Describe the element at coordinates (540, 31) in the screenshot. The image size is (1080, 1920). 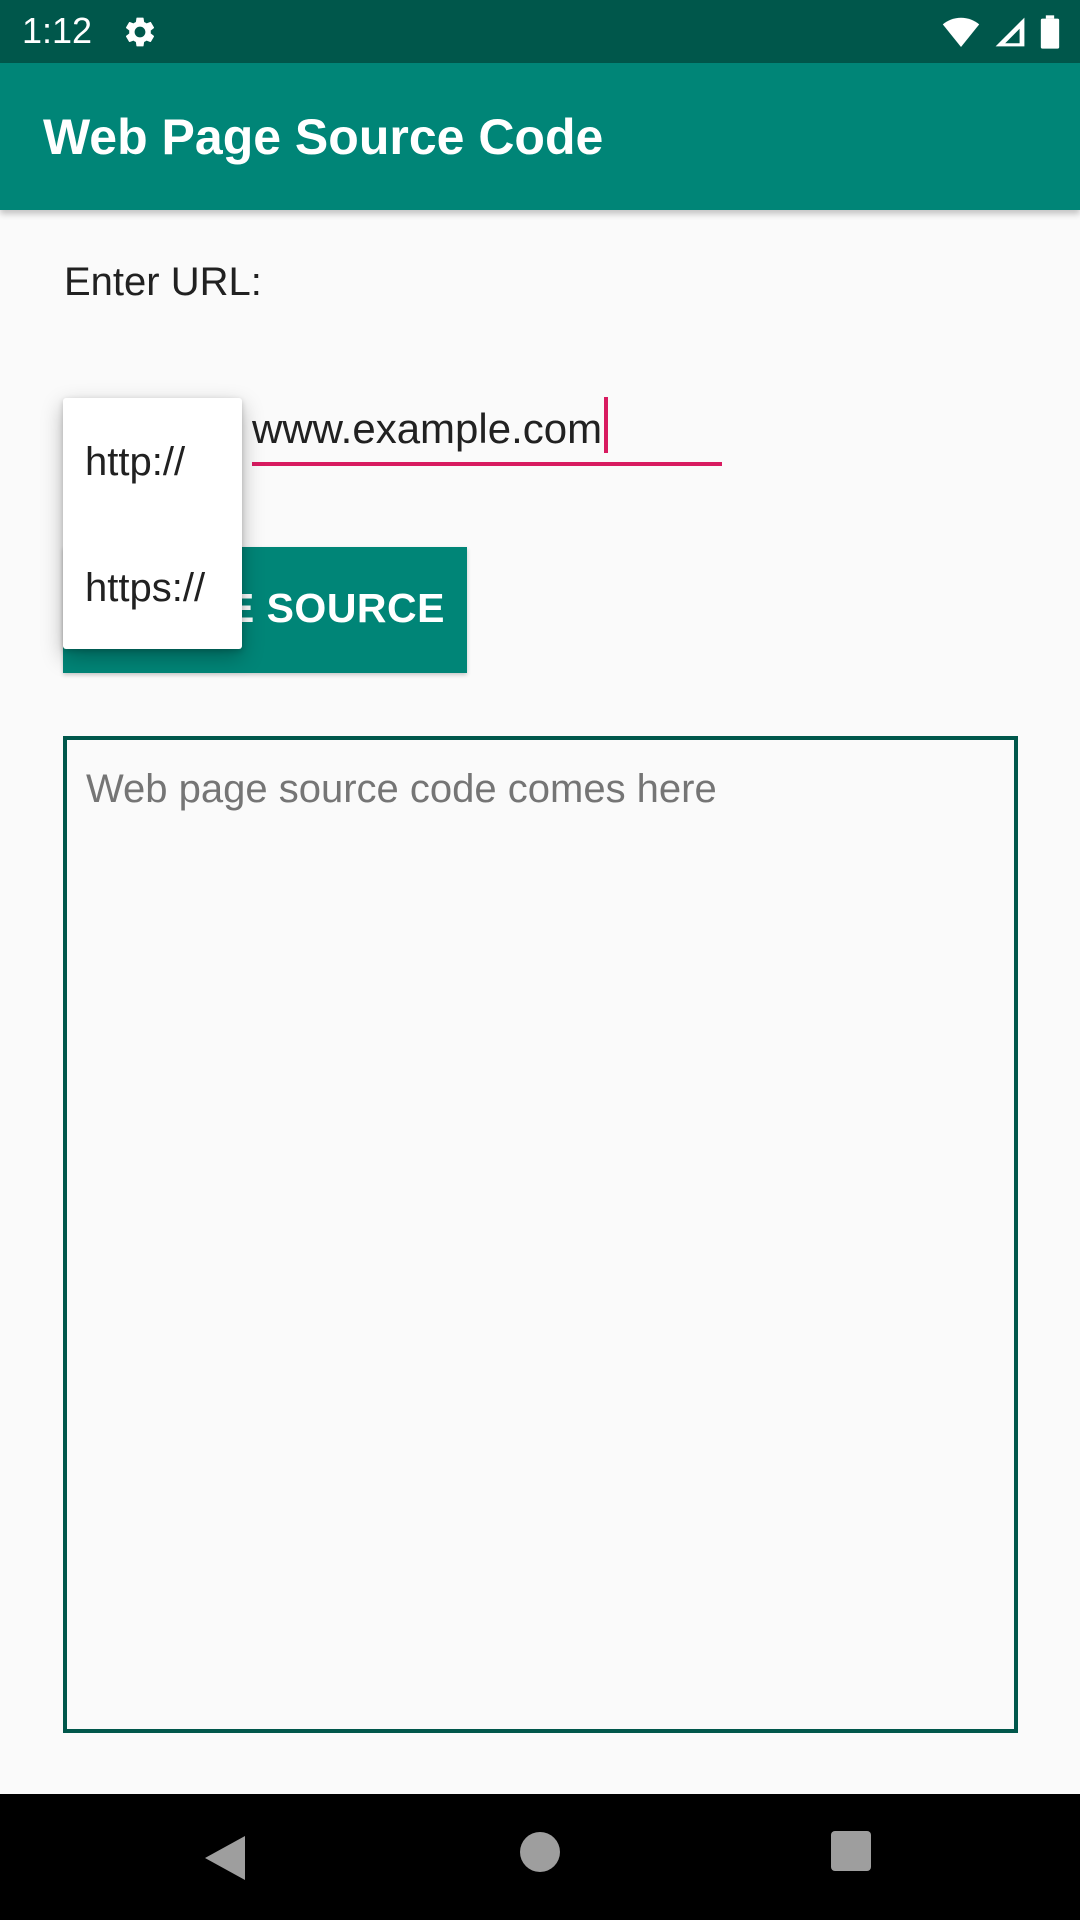
I see `status-bar: 1:12` at that location.